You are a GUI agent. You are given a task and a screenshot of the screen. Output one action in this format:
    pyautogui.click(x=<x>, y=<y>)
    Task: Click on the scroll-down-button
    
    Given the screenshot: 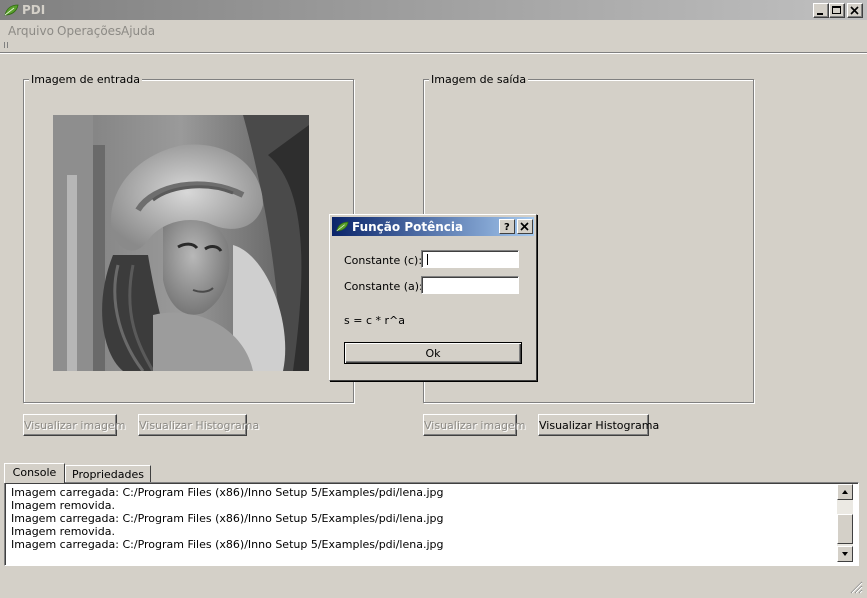 What is the action you would take?
    pyautogui.click(x=845, y=554)
    